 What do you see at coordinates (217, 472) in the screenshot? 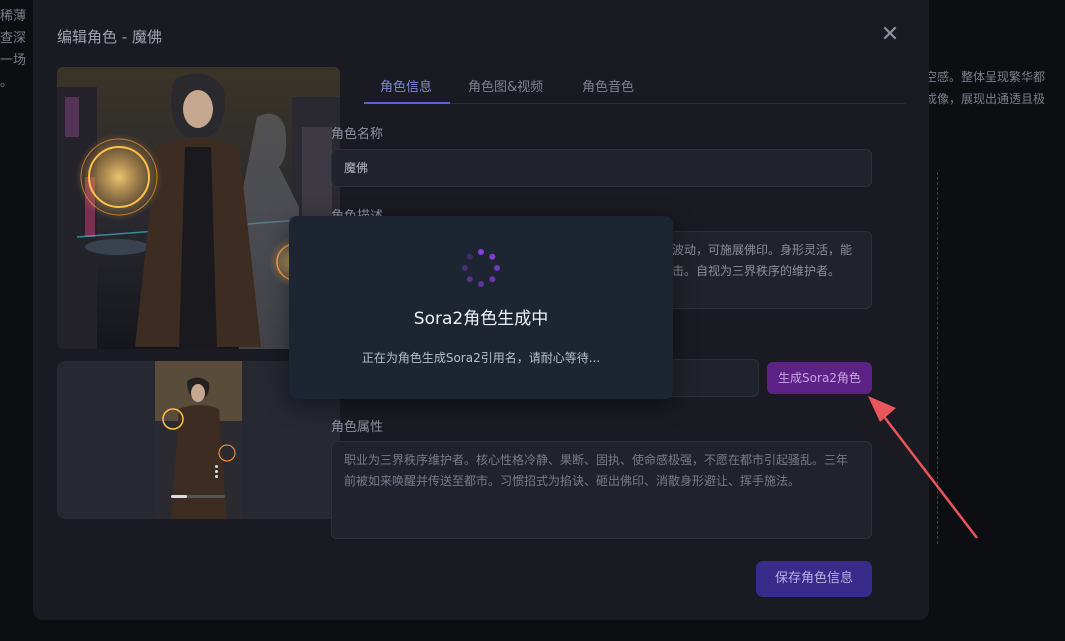
I see `video-more-icon` at bounding box center [217, 472].